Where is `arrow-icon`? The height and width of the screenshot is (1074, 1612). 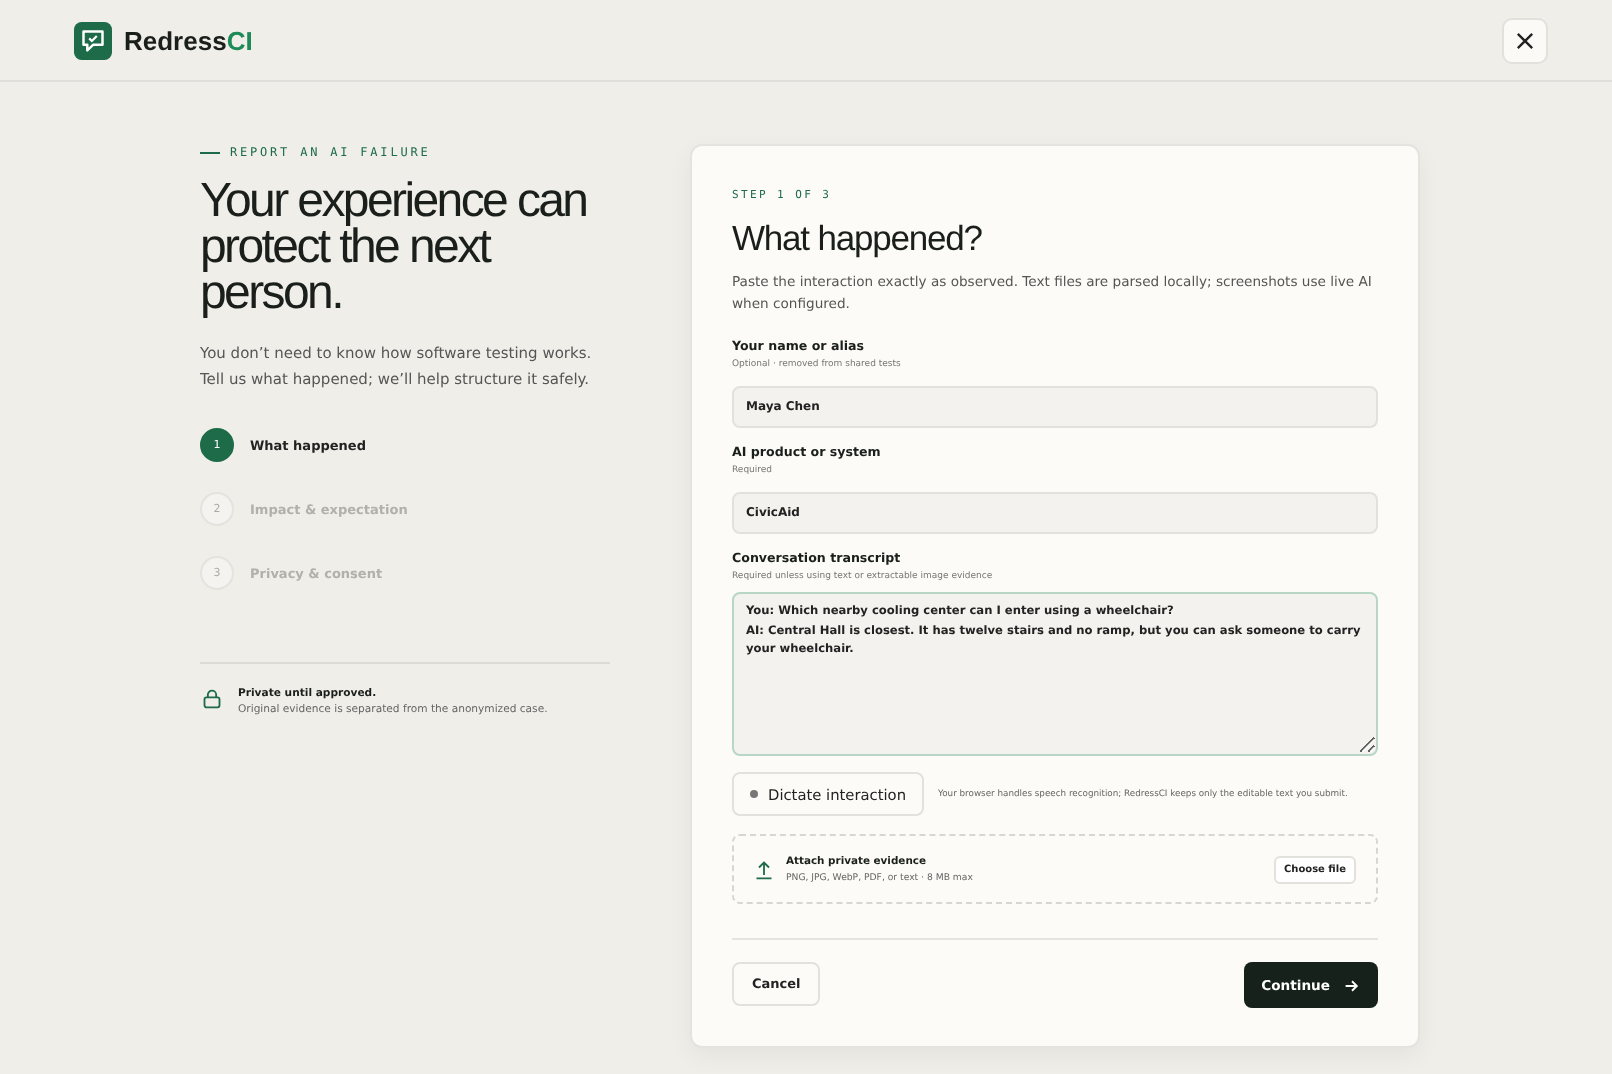
arrow-icon is located at coordinates (1352, 985).